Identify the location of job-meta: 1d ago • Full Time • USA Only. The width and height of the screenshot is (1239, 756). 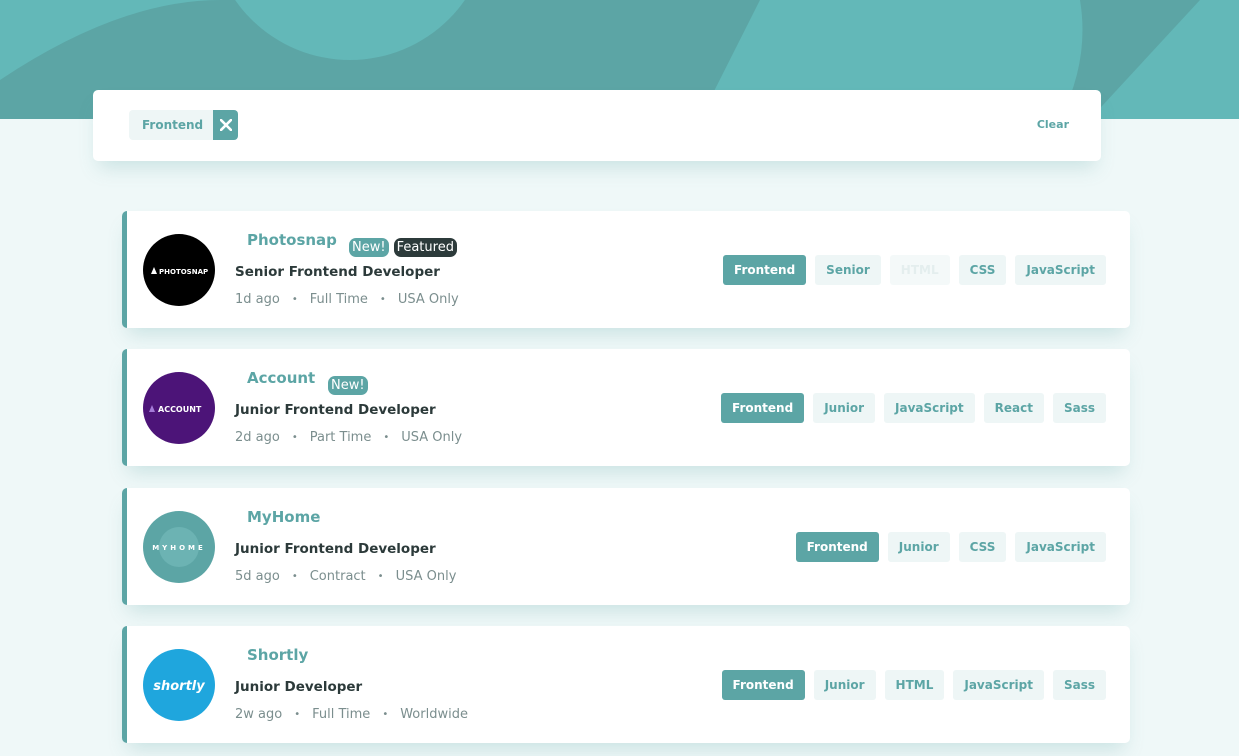
(347, 299).